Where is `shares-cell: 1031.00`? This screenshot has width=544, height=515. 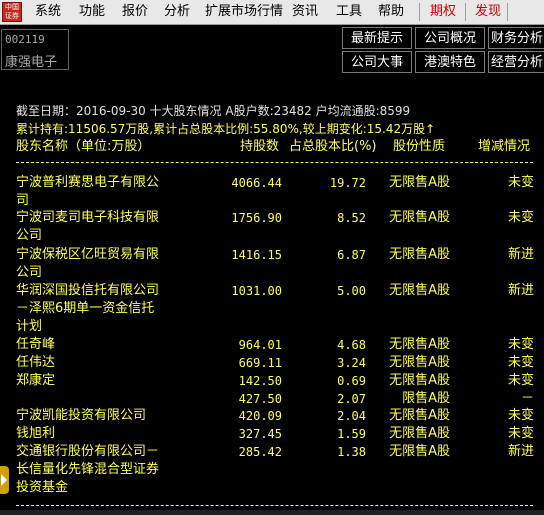
shares-cell: 1031.00 is located at coordinates (256, 291).